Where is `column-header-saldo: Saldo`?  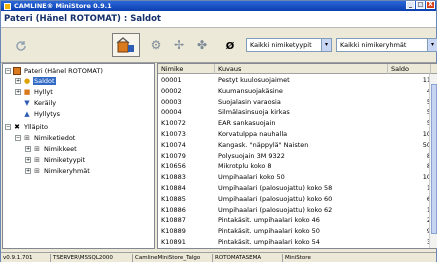 column-header-saldo: Saldo is located at coordinates (409, 69).